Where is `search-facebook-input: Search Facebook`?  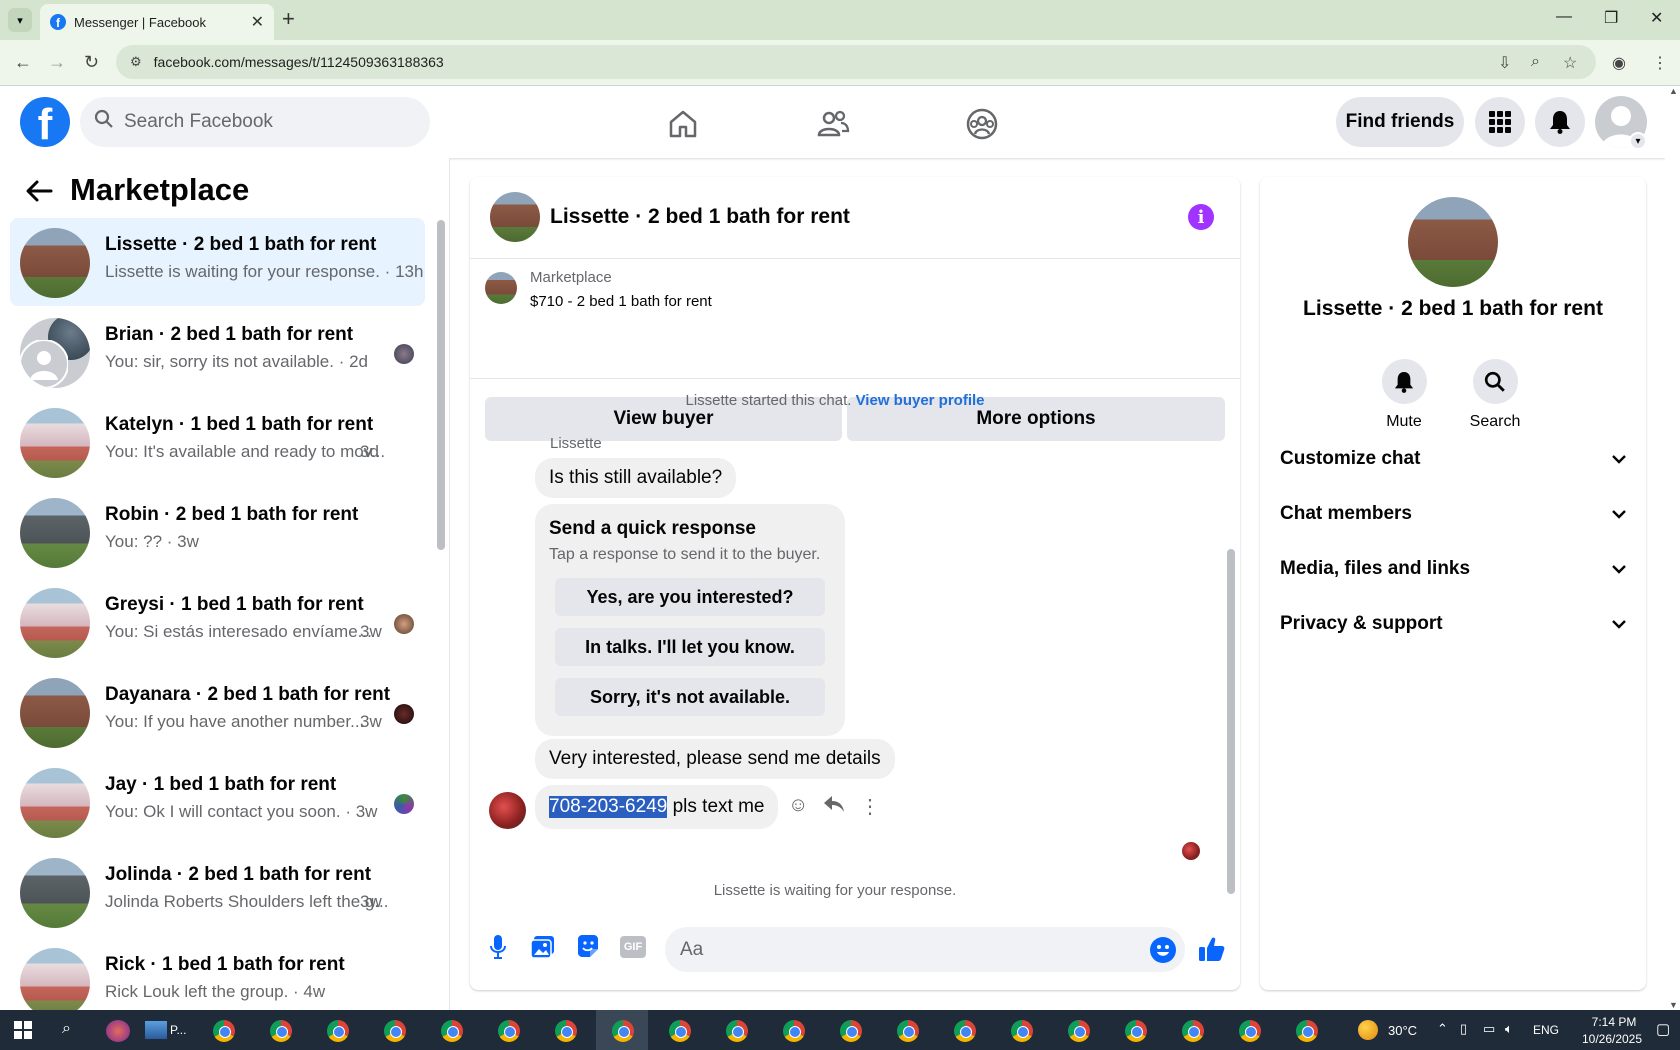
search-facebook-input: Search Facebook is located at coordinates (255, 122).